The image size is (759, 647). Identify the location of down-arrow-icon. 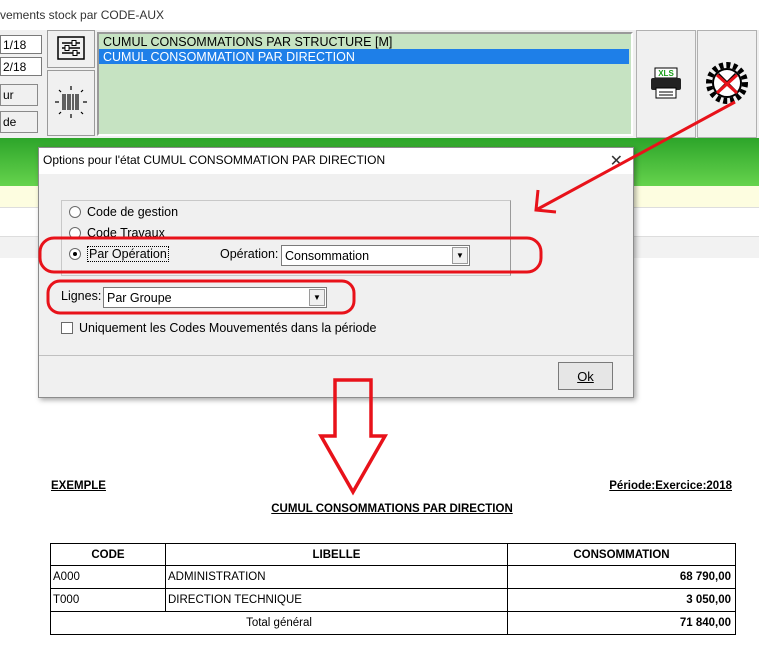
(353, 437).